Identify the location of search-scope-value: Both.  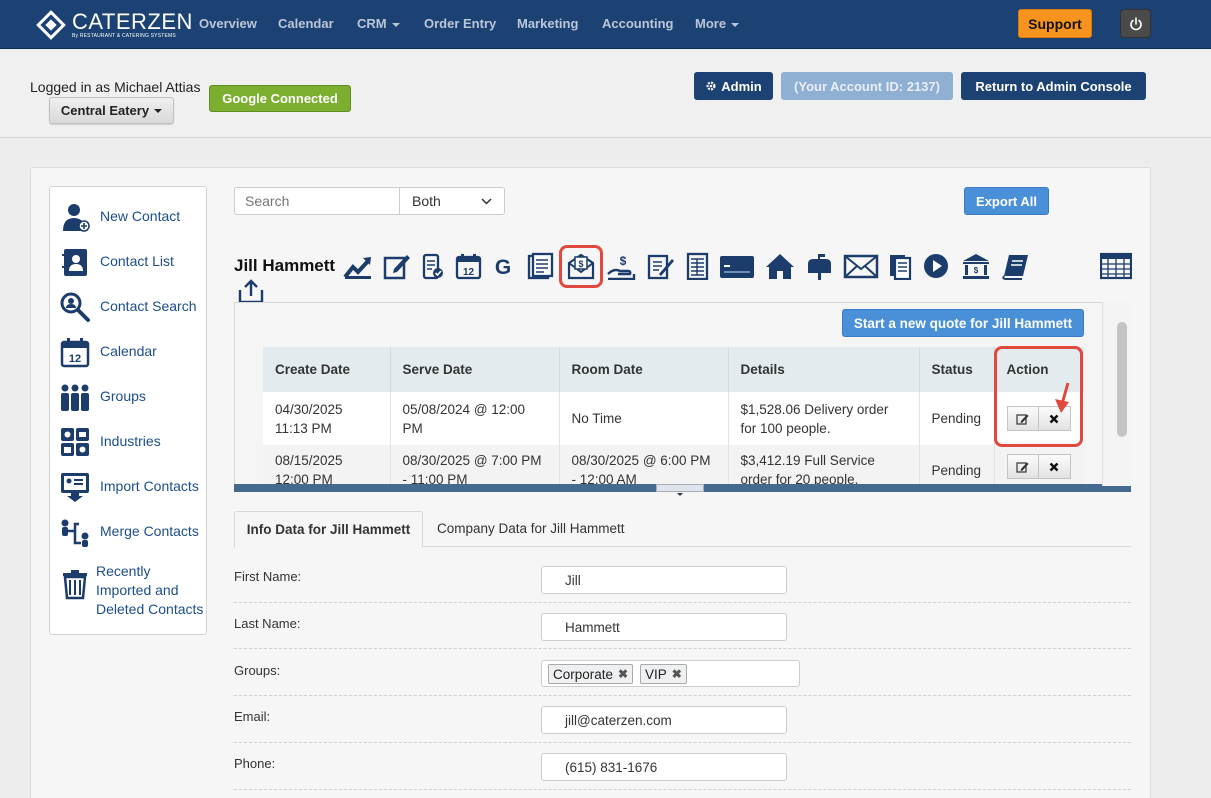
(426, 201).